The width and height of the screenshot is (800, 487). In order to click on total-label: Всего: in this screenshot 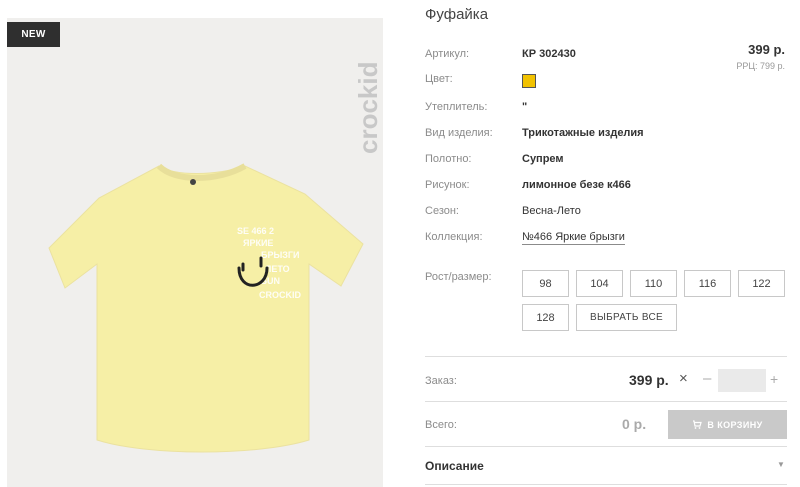, I will do `click(441, 425)`.